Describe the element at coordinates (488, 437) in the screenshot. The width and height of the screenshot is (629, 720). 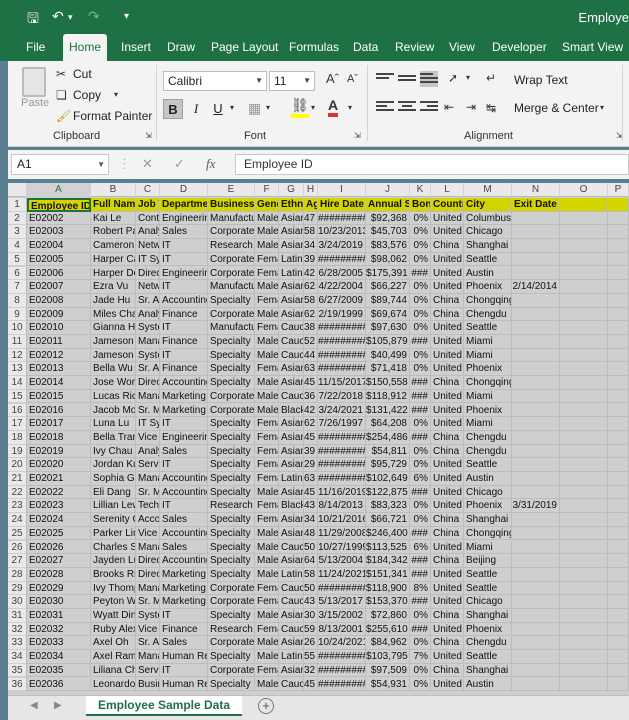
I see `cell-m18: Chengdu` at that location.